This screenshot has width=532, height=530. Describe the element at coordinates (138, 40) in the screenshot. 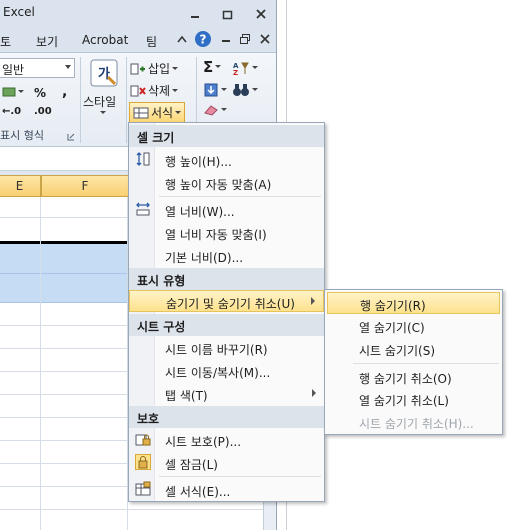

I see `ribbon-tabs: 토 보기 Acrobat 팀 ?` at that location.